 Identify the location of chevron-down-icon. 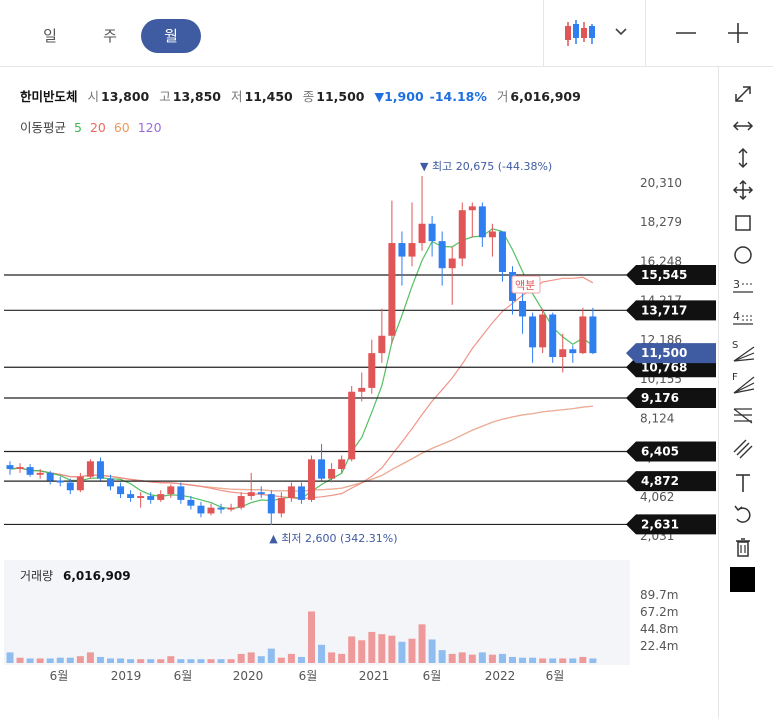
(629, 33).